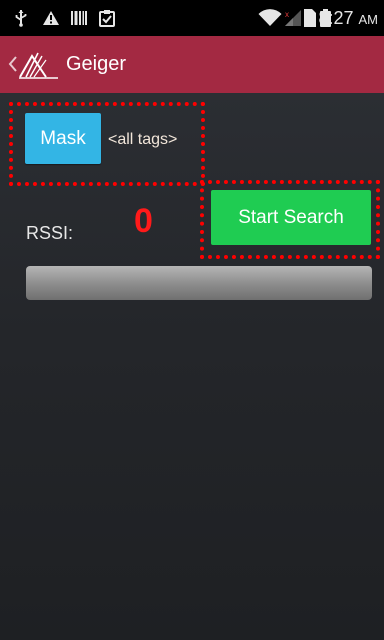 The width and height of the screenshot is (384, 640). Describe the element at coordinates (96, 64) in the screenshot. I see `app-title: Geiger` at that location.